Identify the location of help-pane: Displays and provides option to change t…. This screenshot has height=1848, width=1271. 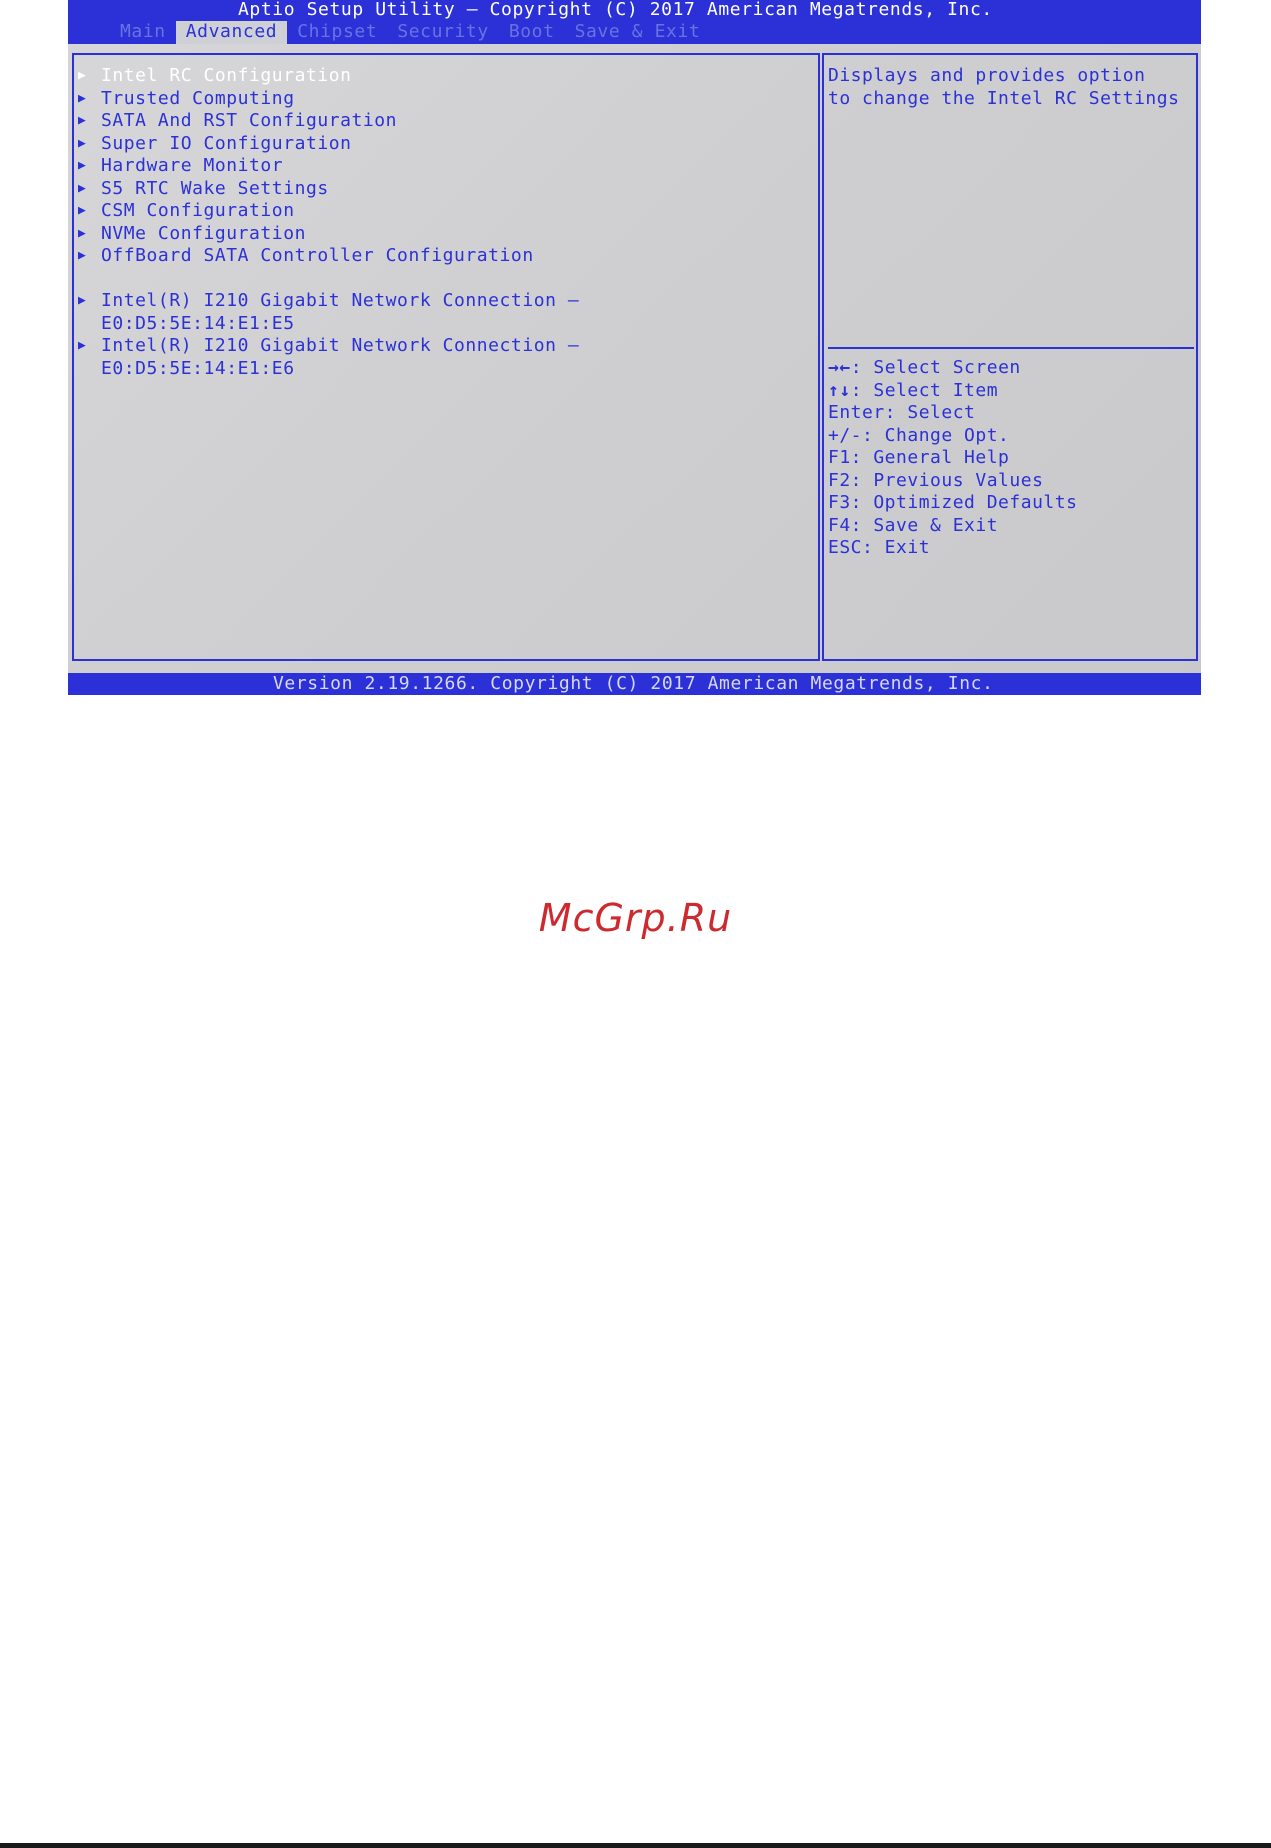
(1010, 357).